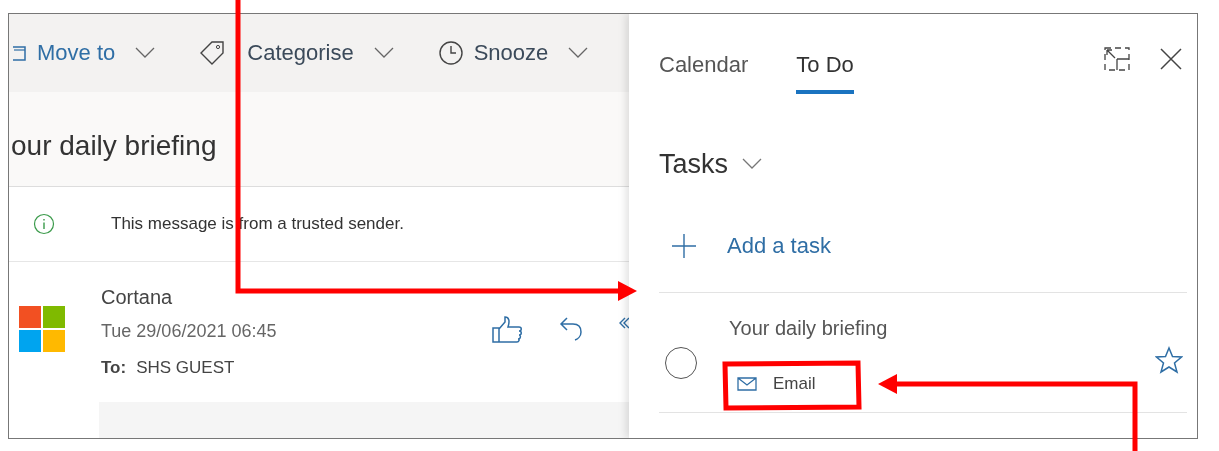  What do you see at coordinates (114, 368) in the screenshot?
I see `to-label: To:` at bounding box center [114, 368].